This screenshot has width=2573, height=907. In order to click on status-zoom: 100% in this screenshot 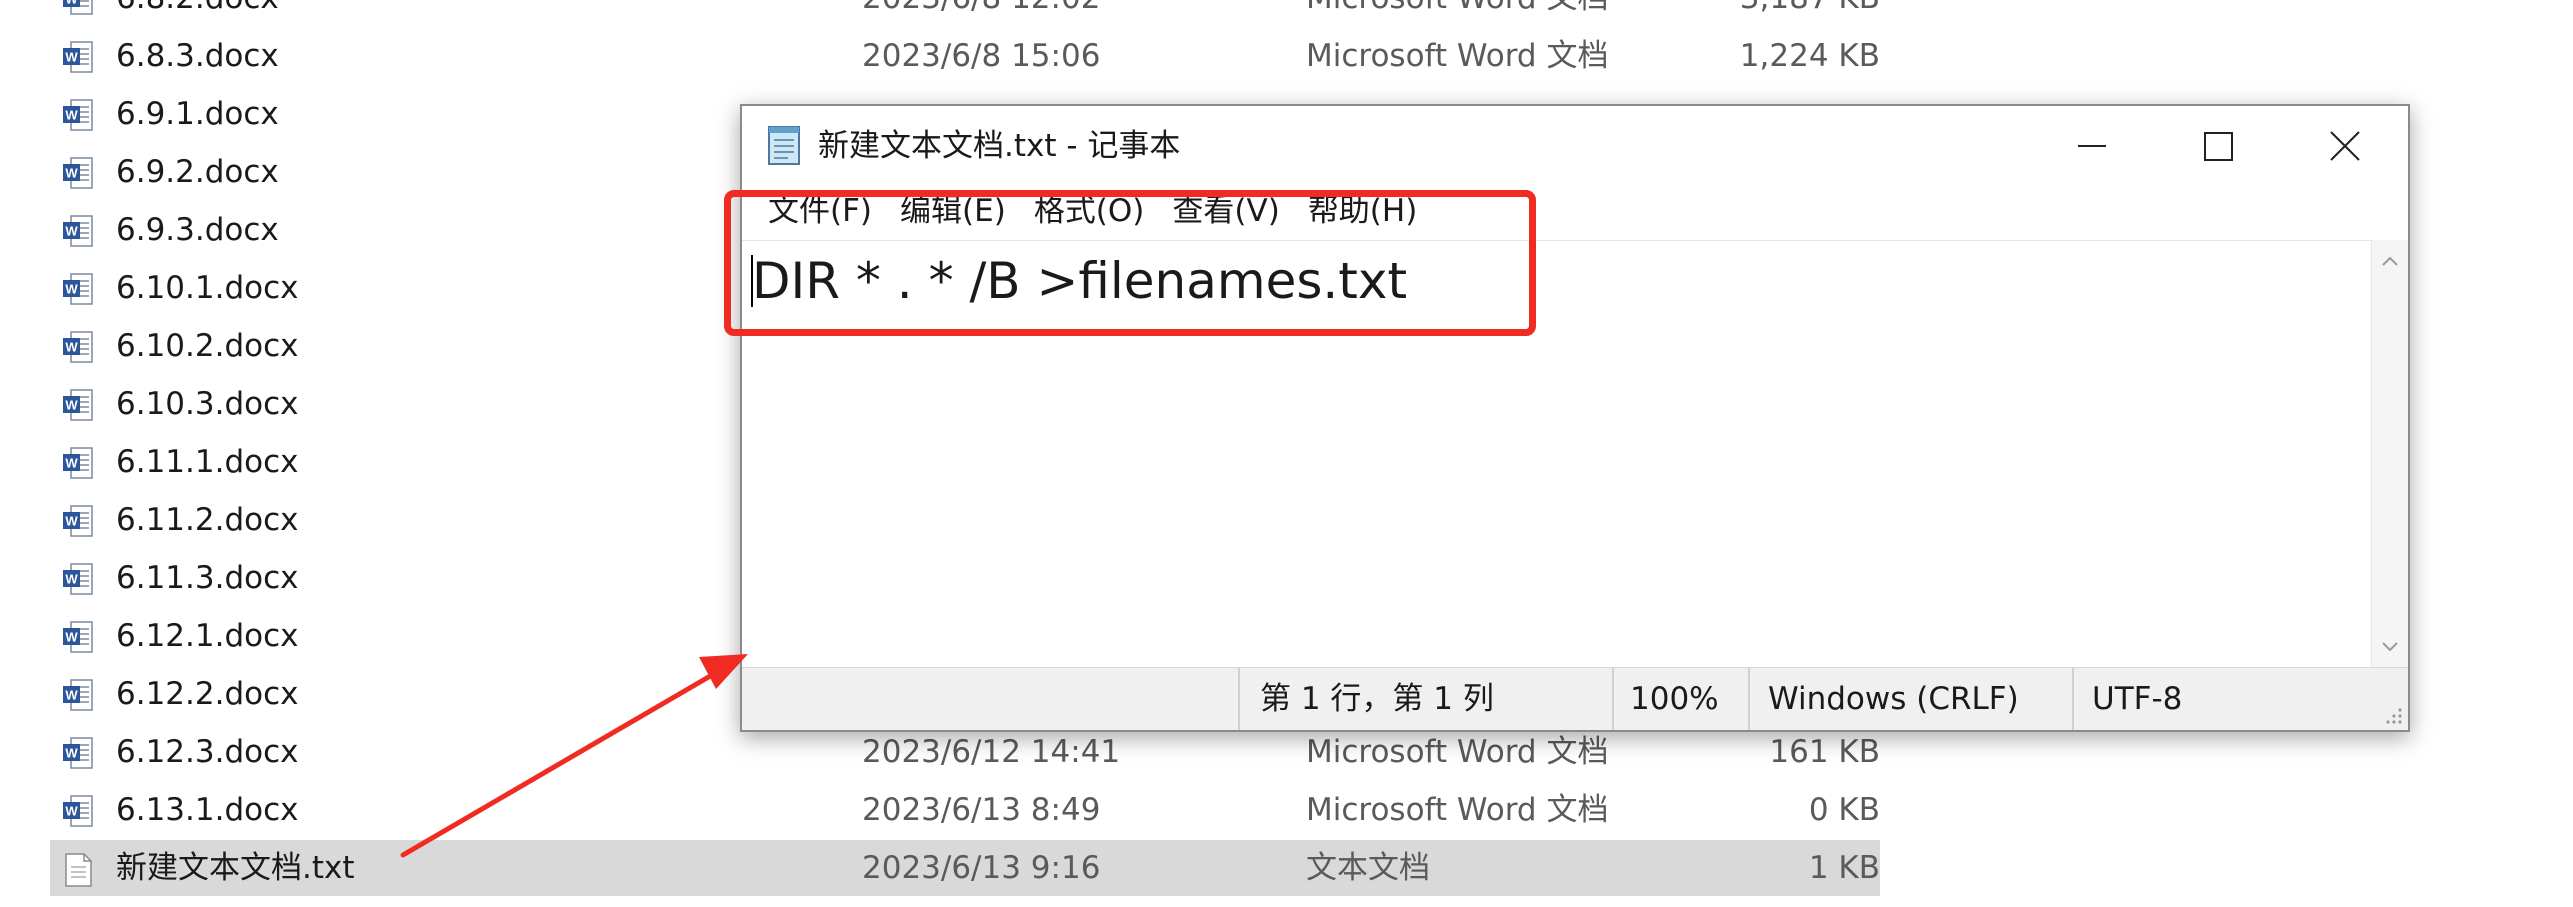, I will do `click(1680, 699)`.